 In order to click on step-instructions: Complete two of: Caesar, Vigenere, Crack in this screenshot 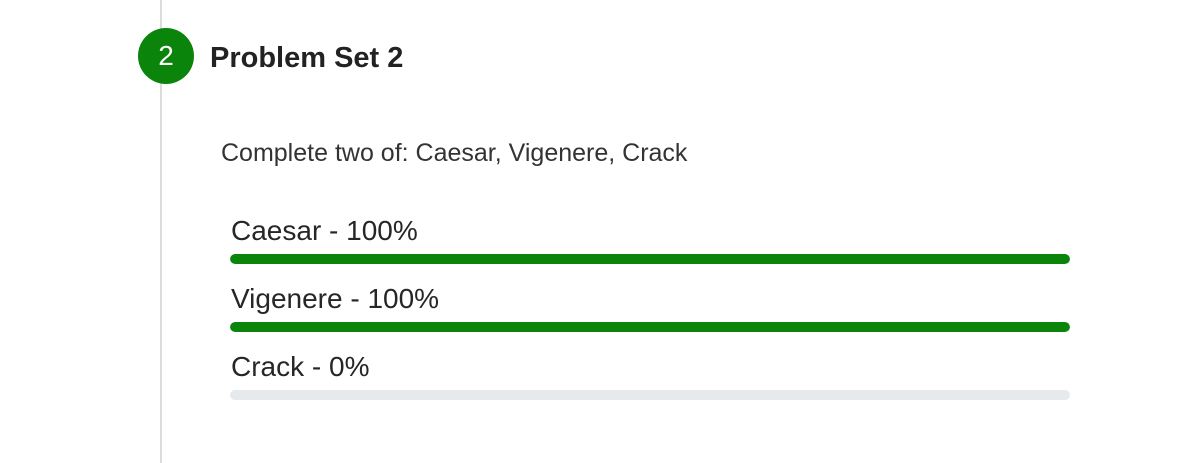, I will do `click(454, 153)`.